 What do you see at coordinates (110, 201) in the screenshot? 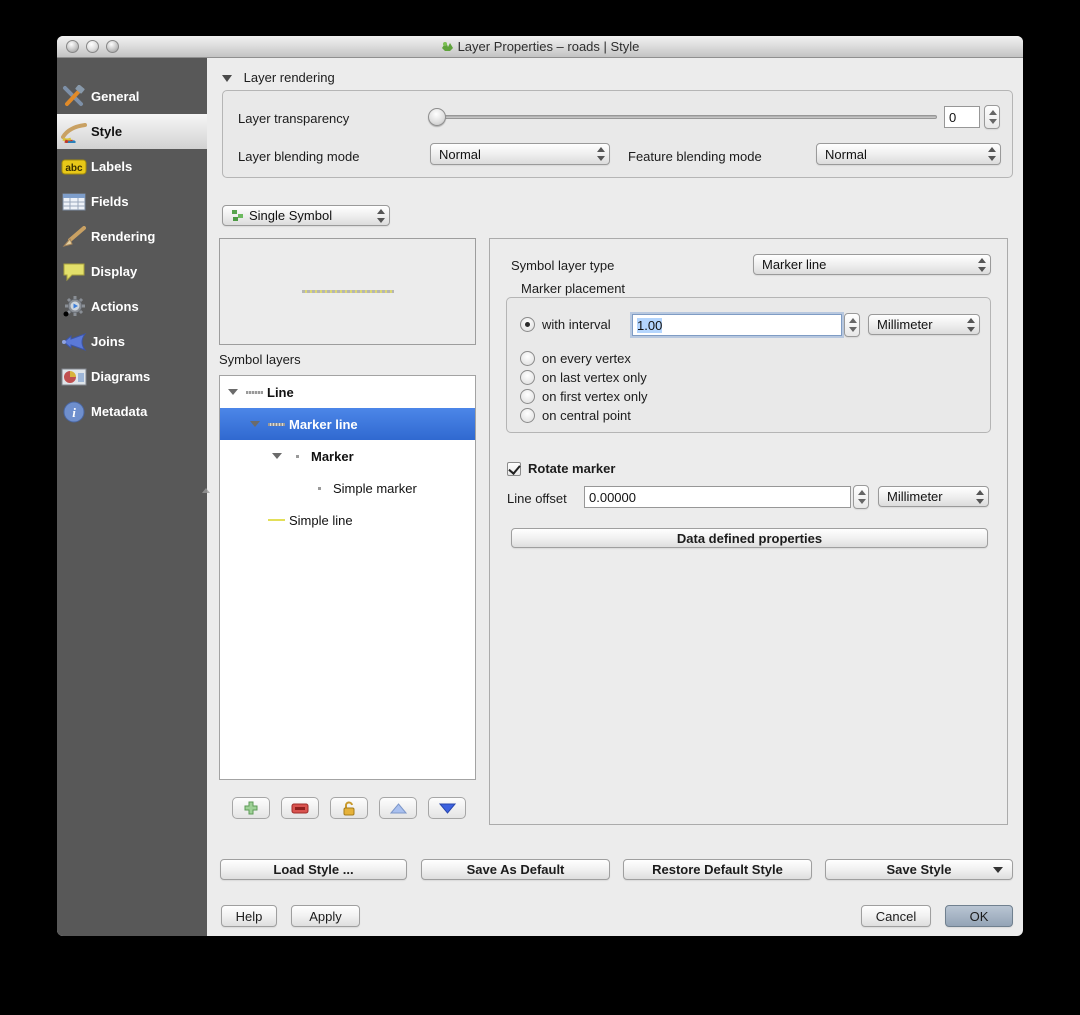
I see `sidebar-item-label: Fields` at bounding box center [110, 201].